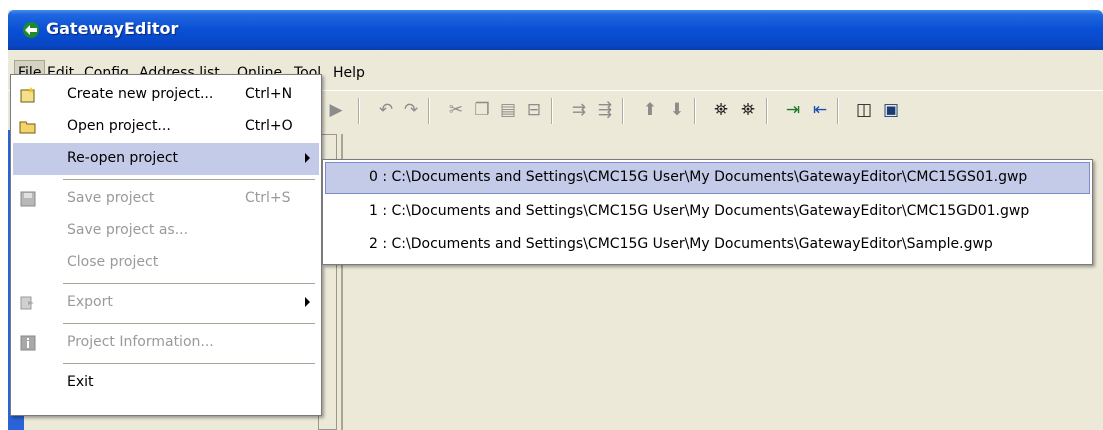 The image size is (1103, 430). Describe the element at coordinates (113, 262) in the screenshot. I see `menu-item-label: Close project` at that location.